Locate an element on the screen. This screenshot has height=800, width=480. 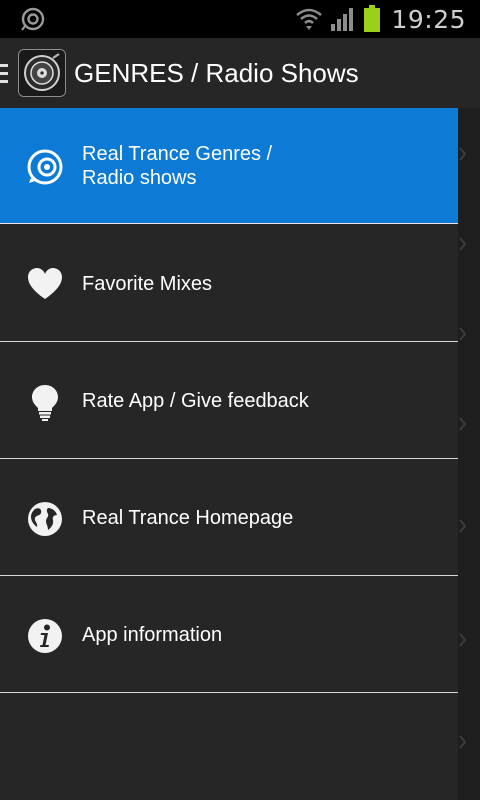
underlying-list-edge is located at coordinates (469, 454).